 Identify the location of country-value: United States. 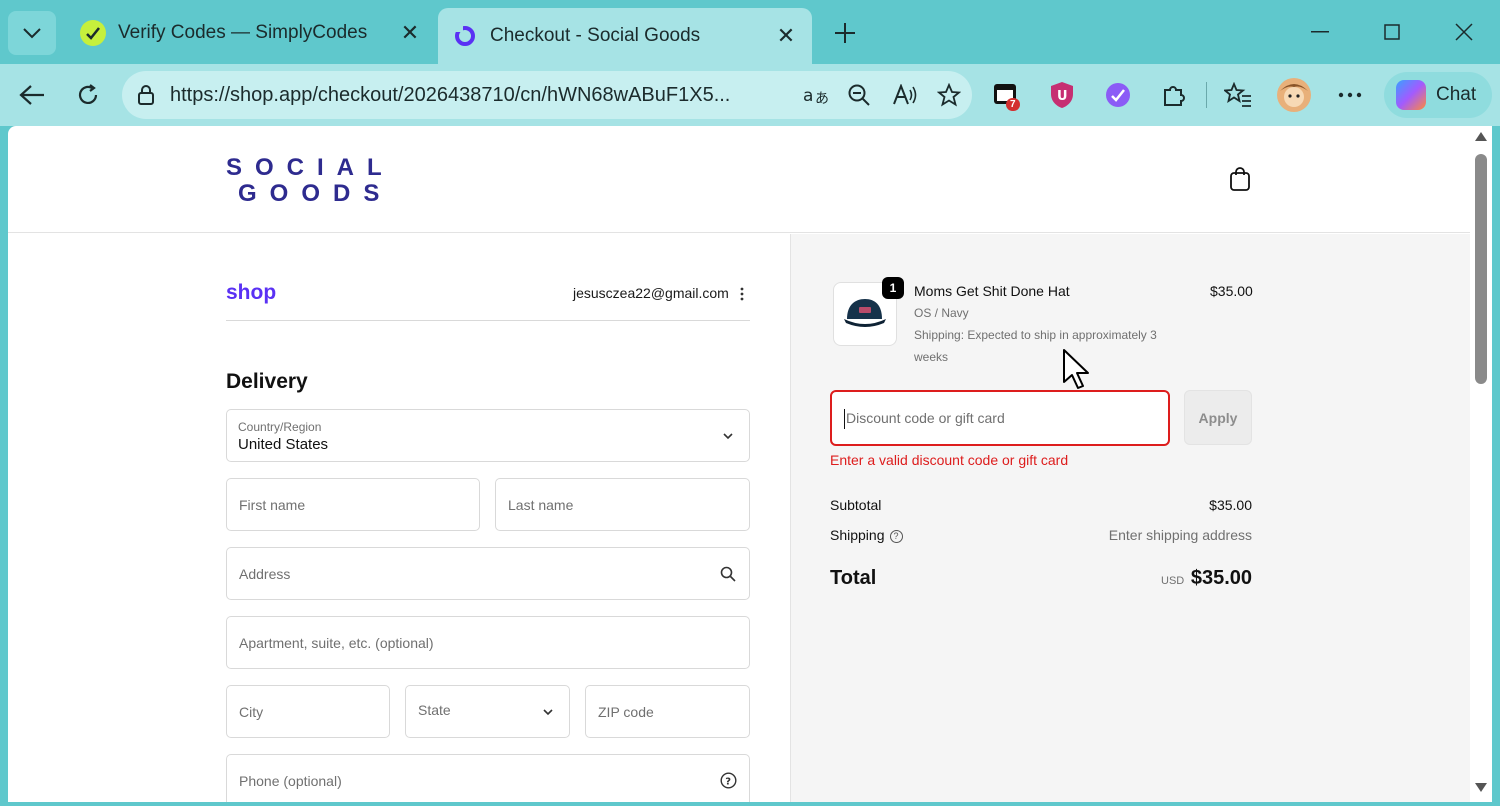
(283, 444).